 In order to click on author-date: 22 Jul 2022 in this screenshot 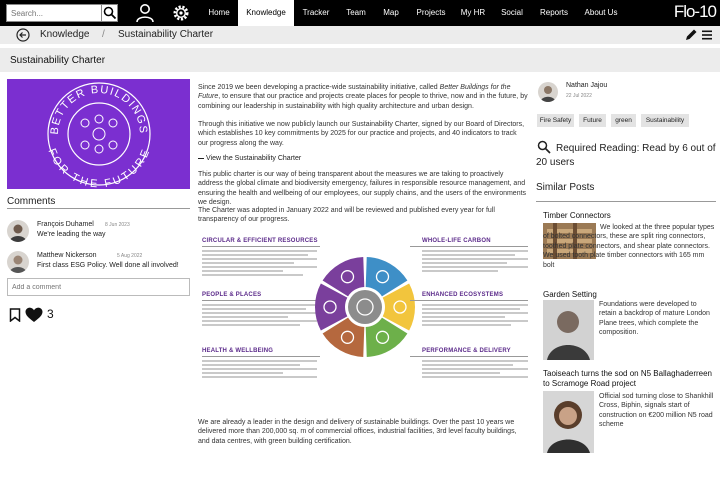, I will do `click(579, 96)`.